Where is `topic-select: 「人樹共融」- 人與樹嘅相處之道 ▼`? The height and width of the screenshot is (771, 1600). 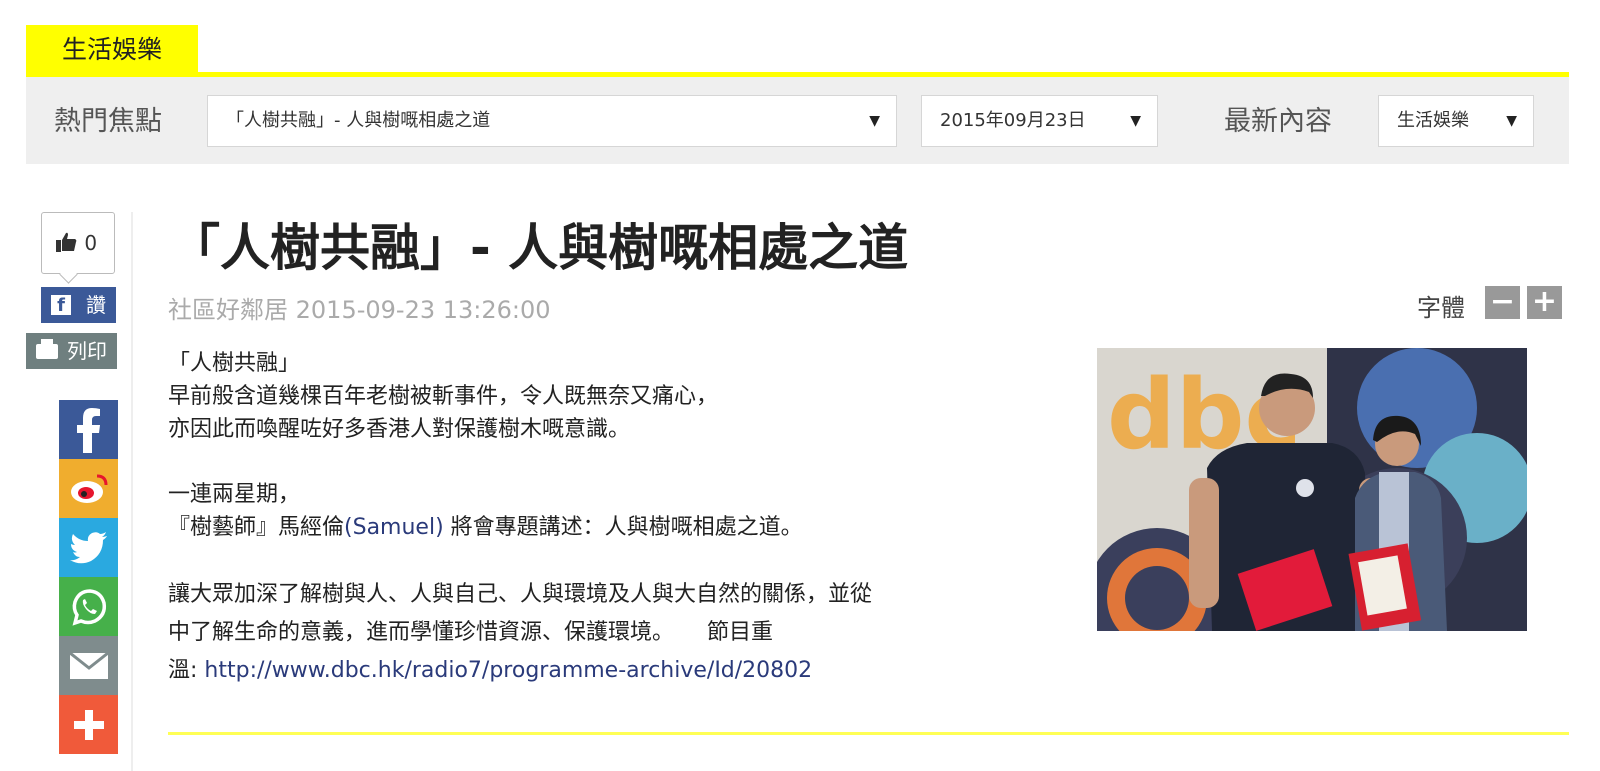 topic-select: 「人樹共融」- 人與樹嘅相處之道 ▼ is located at coordinates (552, 121).